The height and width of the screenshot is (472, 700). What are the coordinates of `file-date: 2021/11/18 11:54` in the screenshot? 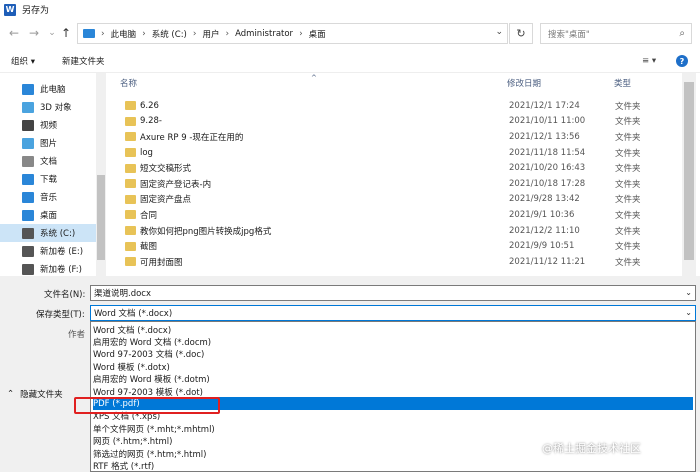 It's located at (547, 152).